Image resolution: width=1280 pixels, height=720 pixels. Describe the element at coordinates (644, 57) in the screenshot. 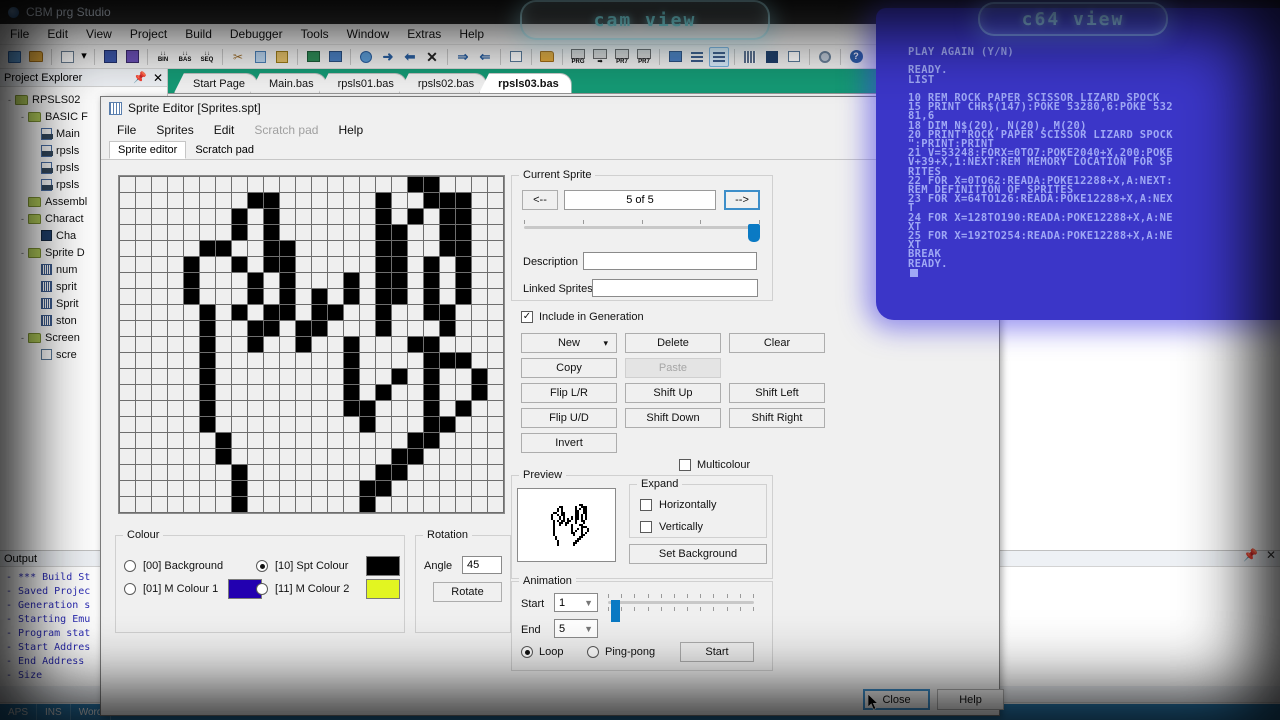

I see `build-prg-alt2-icon: PR7` at that location.